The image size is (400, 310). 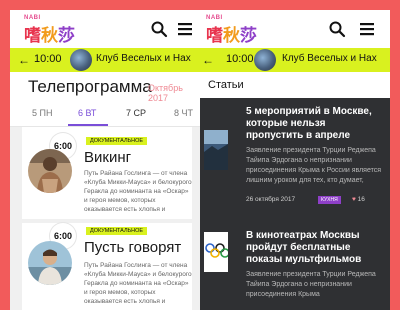 What do you see at coordinates (42, 113) in the screenshot?
I see `tab-day-5: 5 ПН` at bounding box center [42, 113].